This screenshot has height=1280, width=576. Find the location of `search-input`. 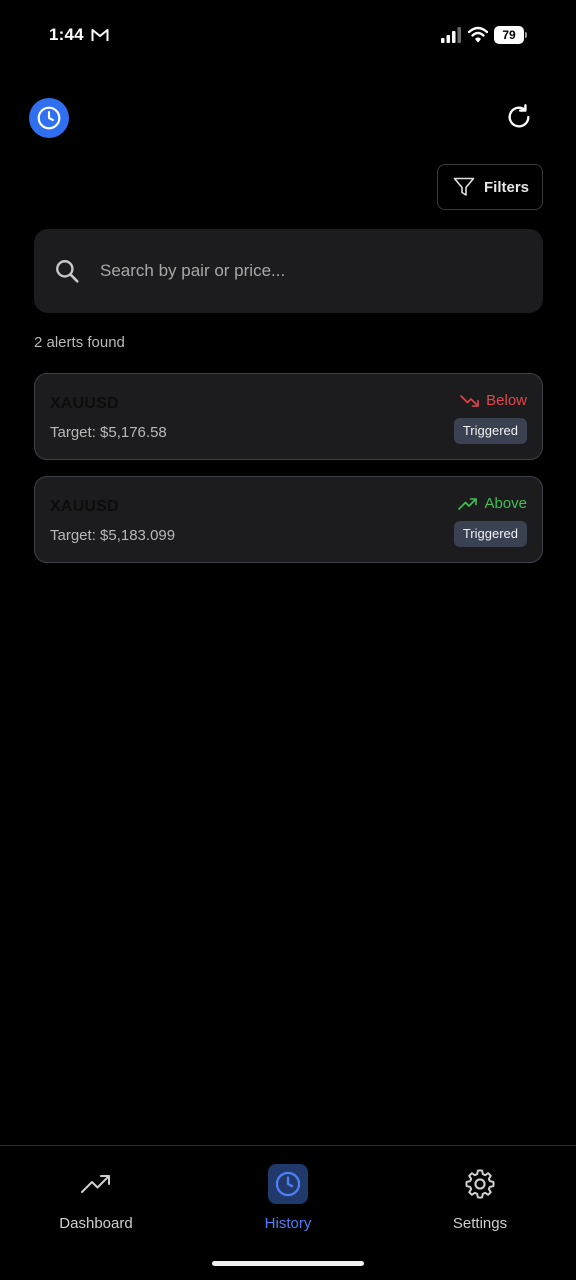

search-input is located at coordinates (300, 271).